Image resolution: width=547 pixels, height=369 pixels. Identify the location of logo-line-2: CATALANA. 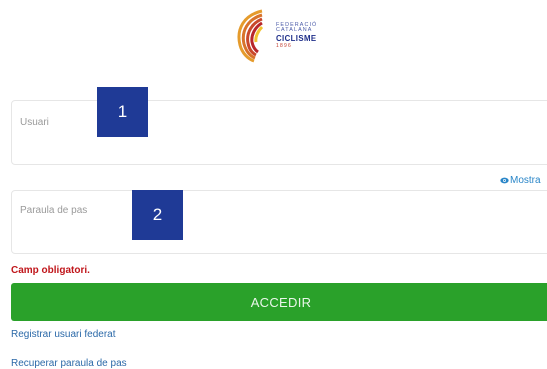
(294, 30).